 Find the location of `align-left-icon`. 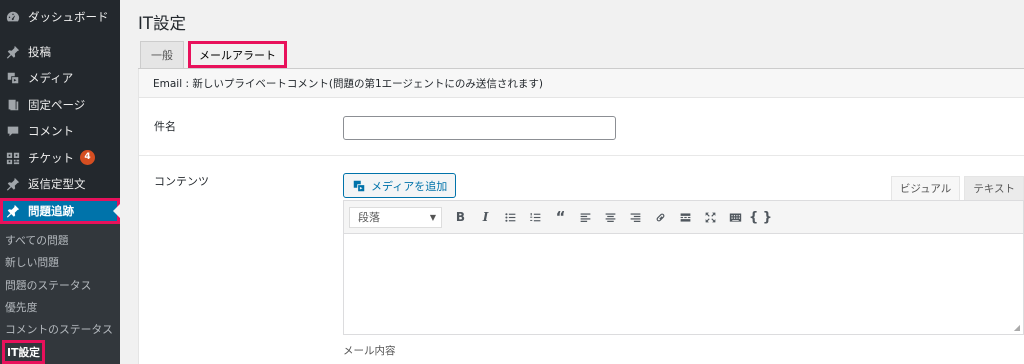

align-left-icon is located at coordinates (585, 217).